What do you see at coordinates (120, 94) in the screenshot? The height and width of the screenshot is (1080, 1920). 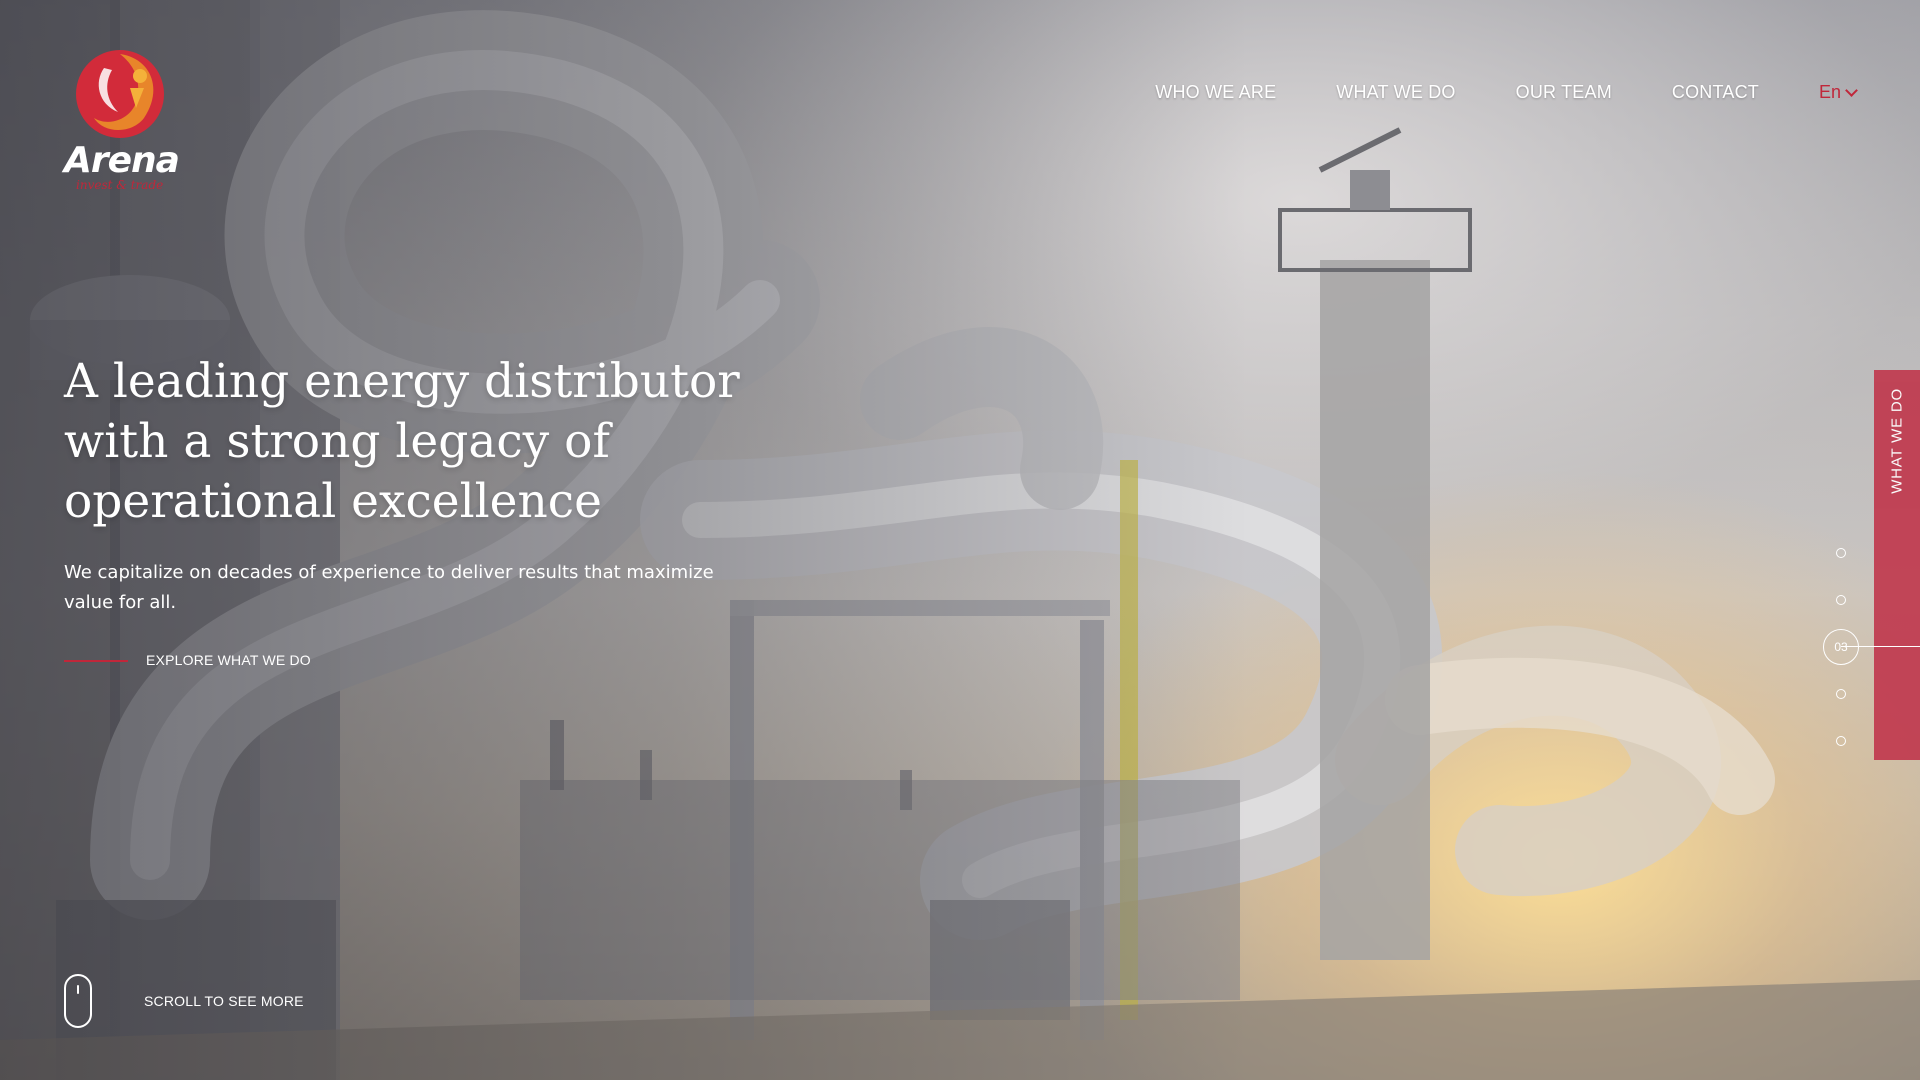 I see `arena-swirl-logo-icon` at bounding box center [120, 94].